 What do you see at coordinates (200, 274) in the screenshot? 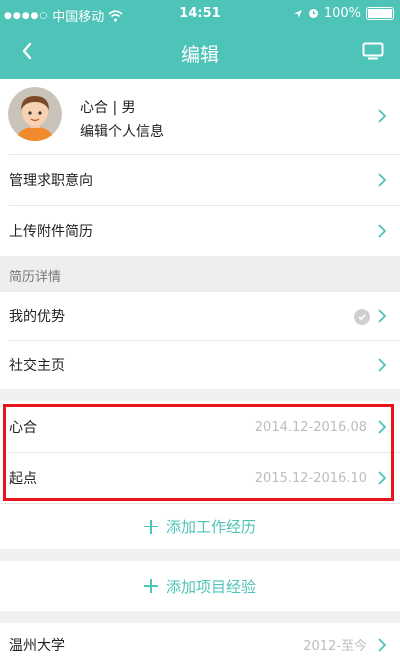
I see `resume-details-header: 简历详情` at bounding box center [200, 274].